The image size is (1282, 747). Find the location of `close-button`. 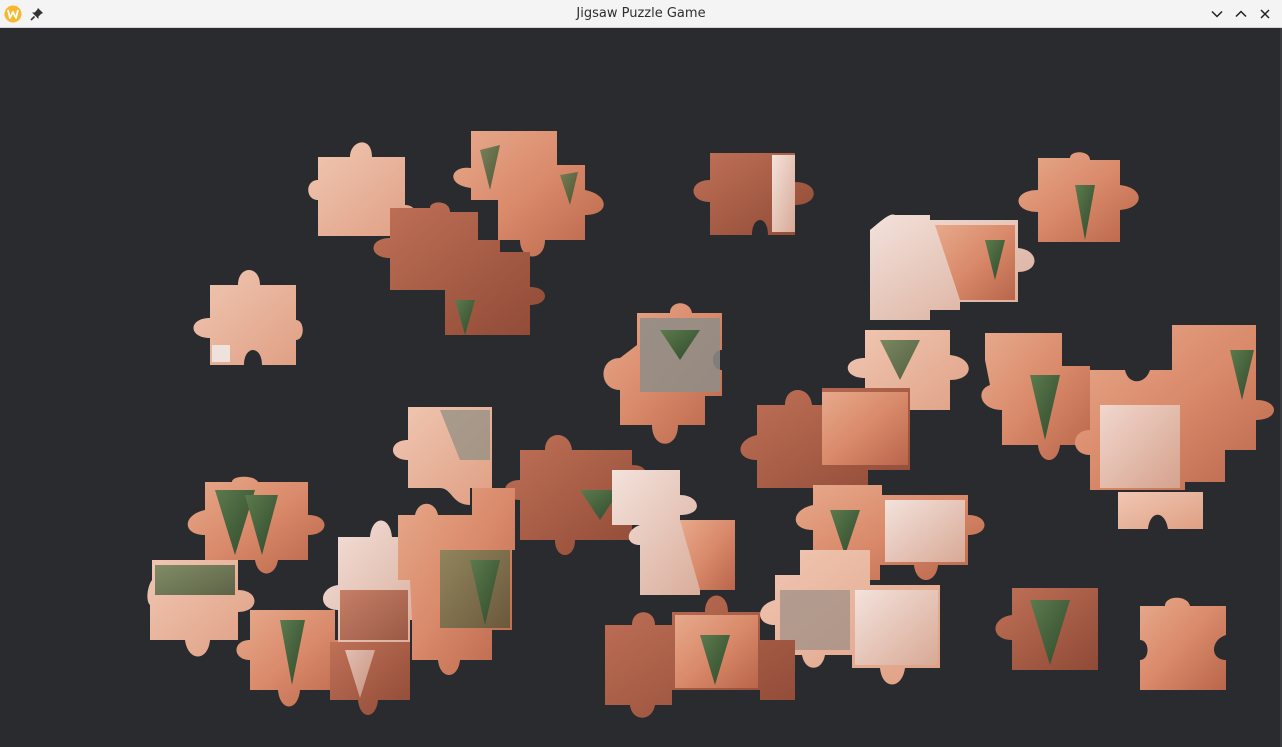

close-button is located at coordinates (1265, 14).